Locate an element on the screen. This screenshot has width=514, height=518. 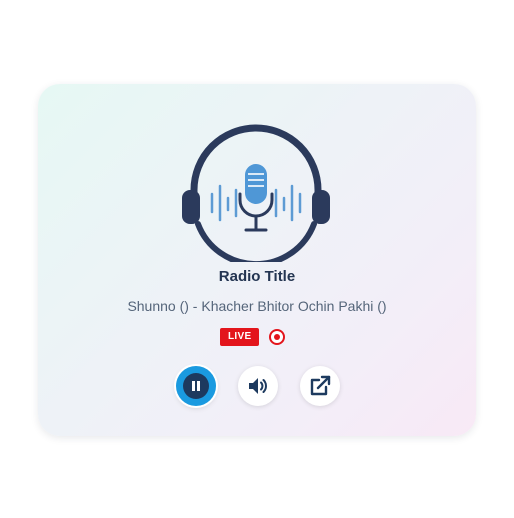
live-badge: LIVE is located at coordinates (240, 337).